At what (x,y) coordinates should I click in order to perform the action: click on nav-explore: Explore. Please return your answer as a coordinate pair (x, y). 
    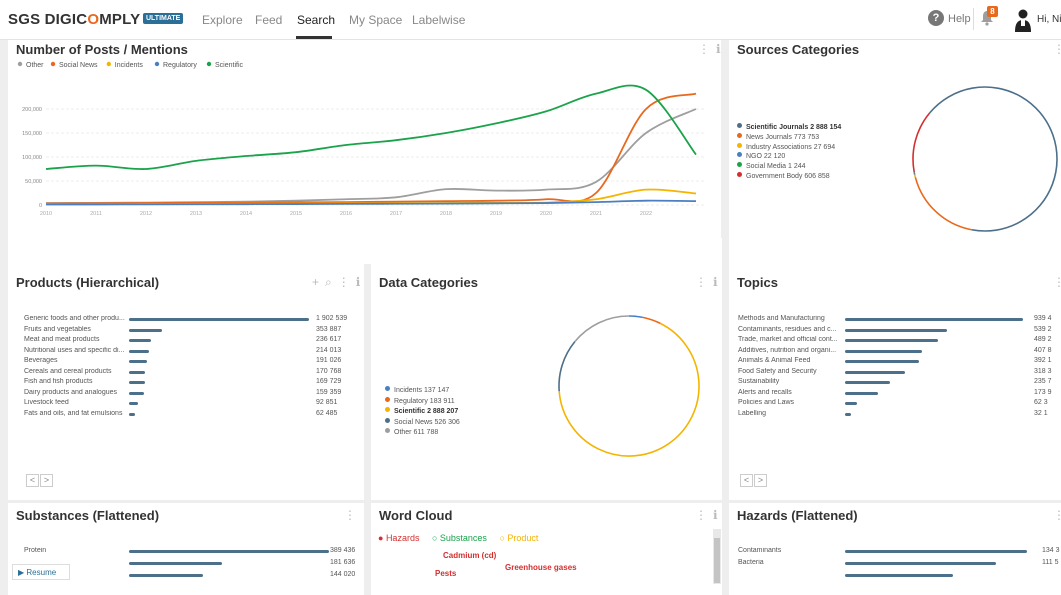
    Looking at the image, I should click on (222, 20).